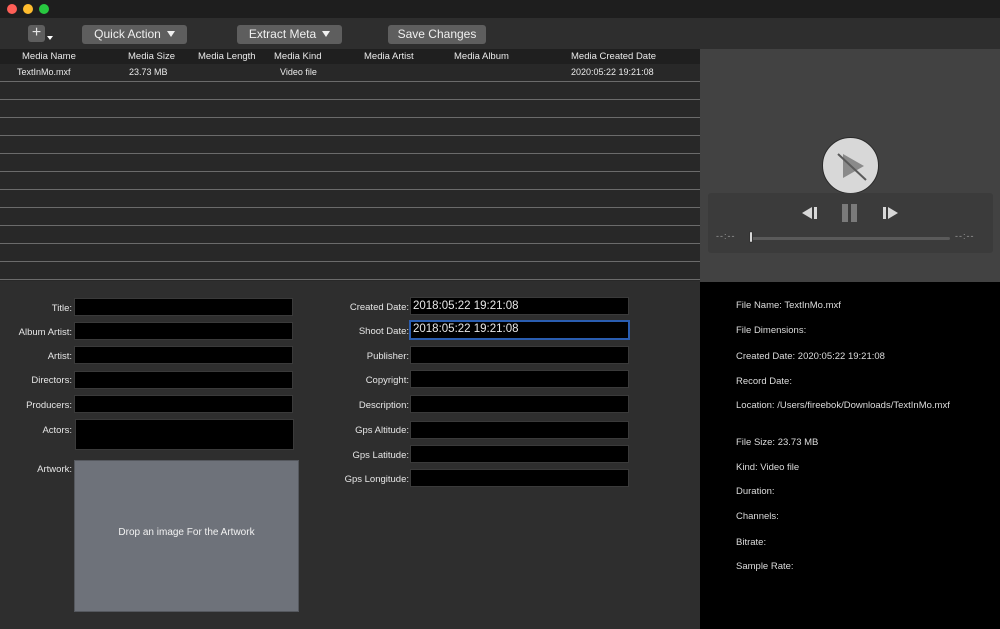 Image resolution: width=1000 pixels, height=629 pixels. Describe the element at coordinates (51, 380) in the screenshot. I see `directors-label: Directors:` at that location.